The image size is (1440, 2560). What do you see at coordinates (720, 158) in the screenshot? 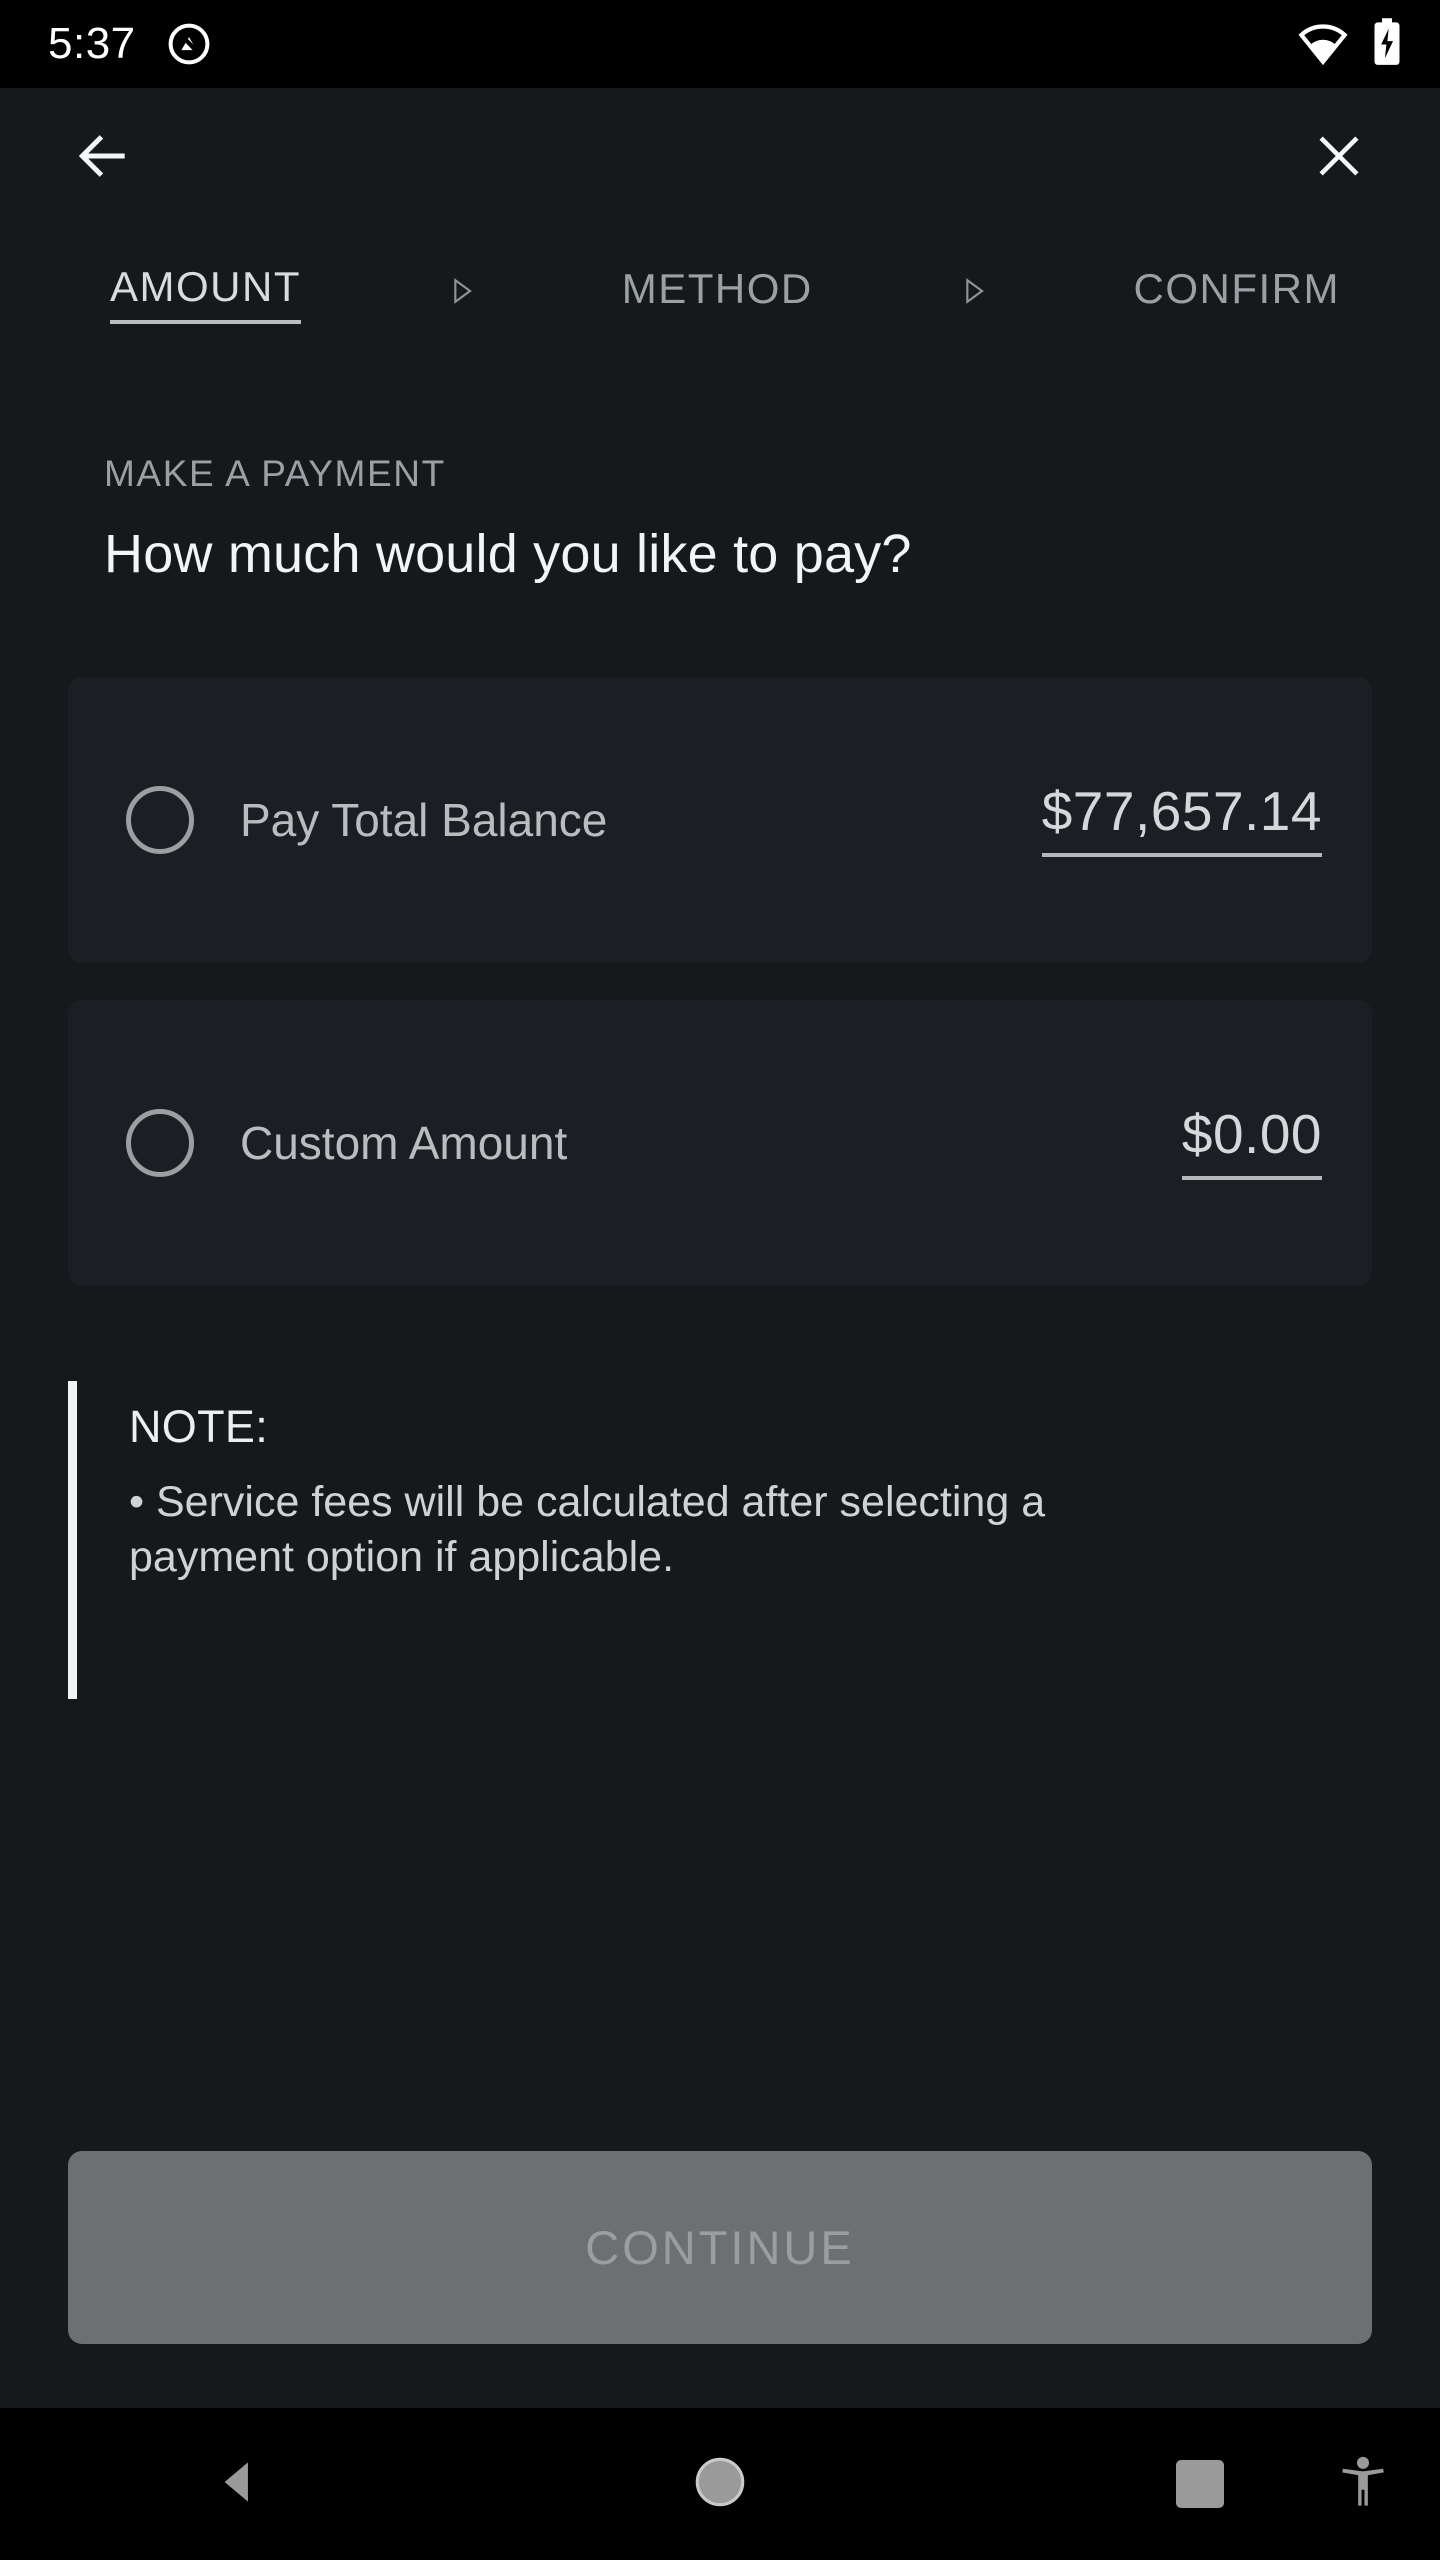
I see `top-navigation-bar` at bounding box center [720, 158].